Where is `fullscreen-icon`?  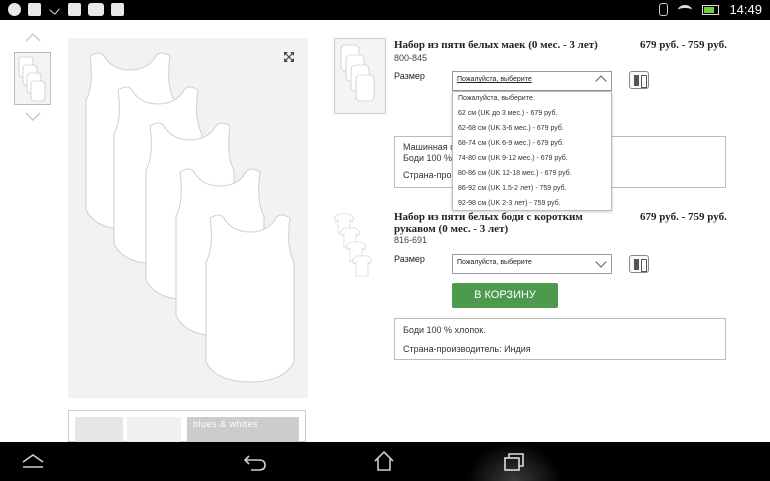 fullscreen-icon is located at coordinates (289, 57).